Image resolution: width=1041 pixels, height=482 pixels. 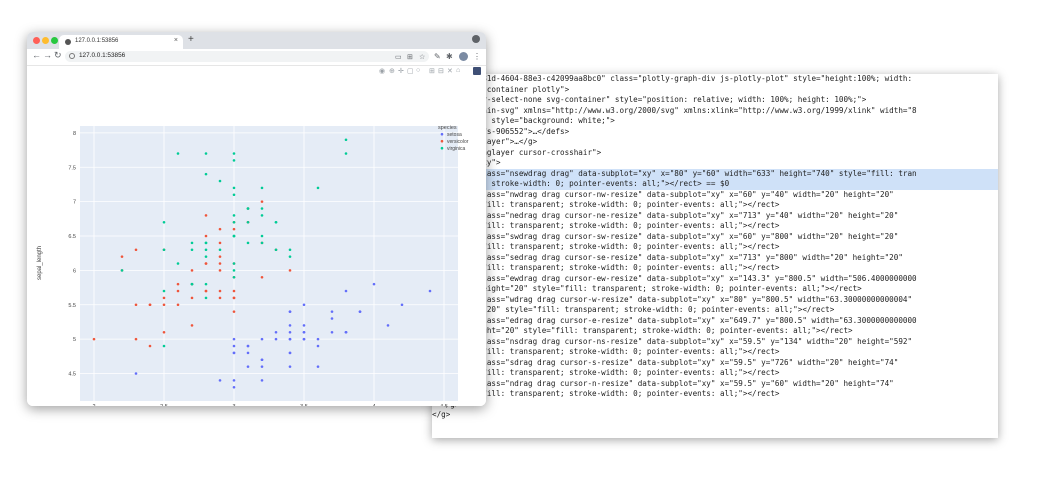 What do you see at coordinates (715, 132) in the screenshot?
I see `dom-node-line: defs id="defs-906552">…</defs>` at bounding box center [715, 132].